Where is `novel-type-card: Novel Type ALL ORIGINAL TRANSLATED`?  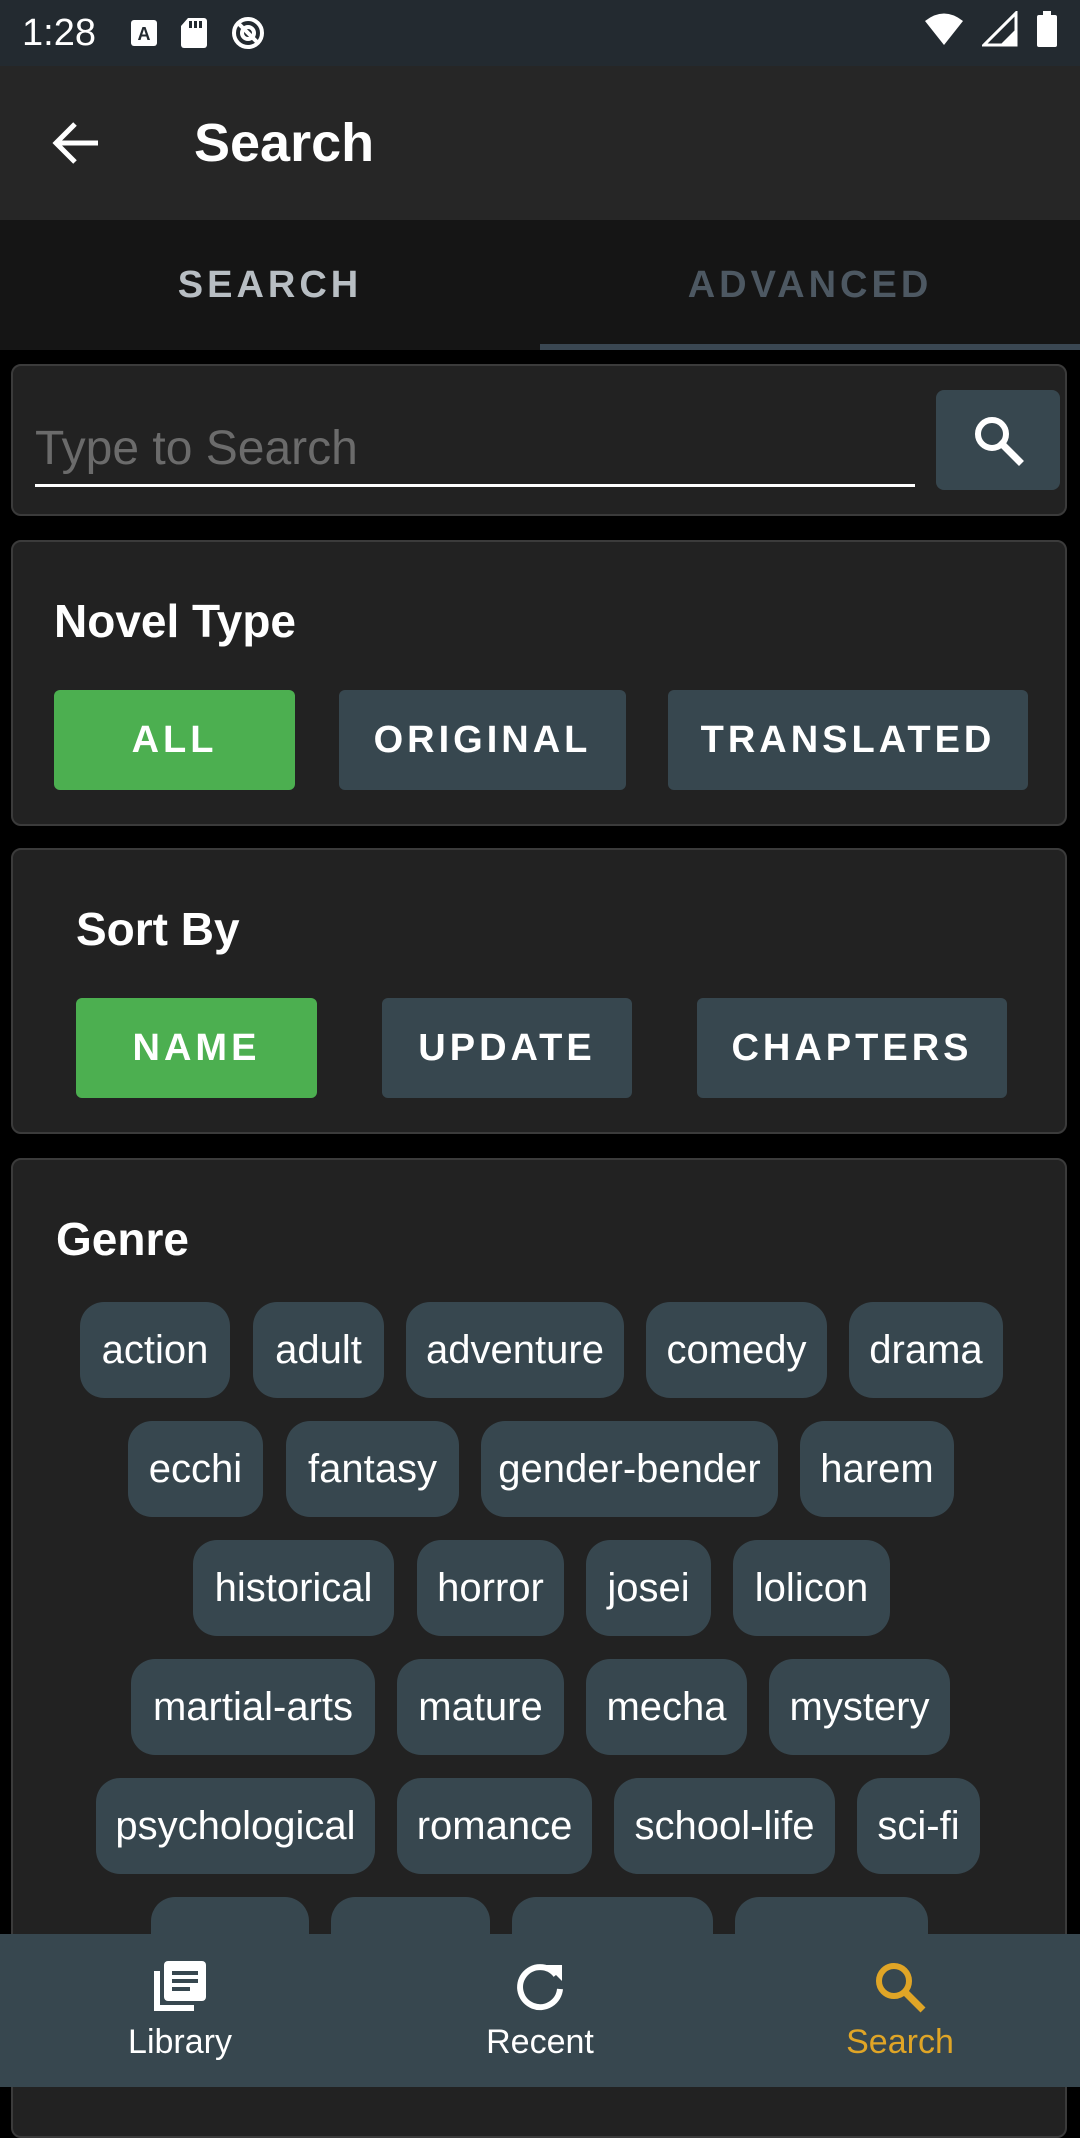 novel-type-card: Novel Type ALL ORIGINAL TRANSLATED is located at coordinates (539, 683).